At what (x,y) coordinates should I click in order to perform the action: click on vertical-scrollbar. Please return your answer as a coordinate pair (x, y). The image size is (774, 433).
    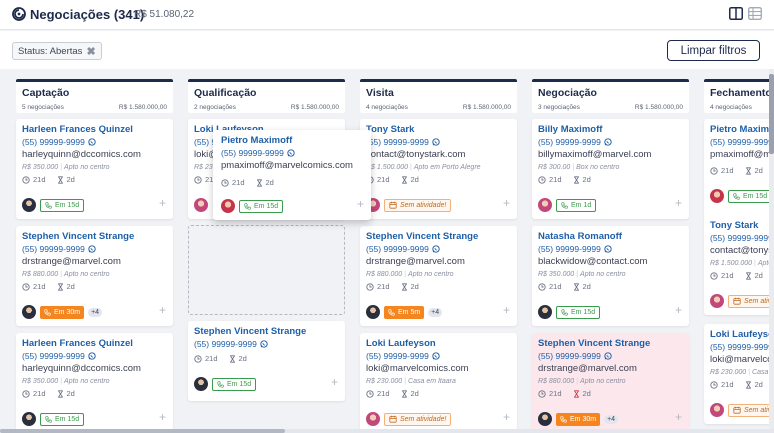
    Looking at the image, I should click on (771, 249).